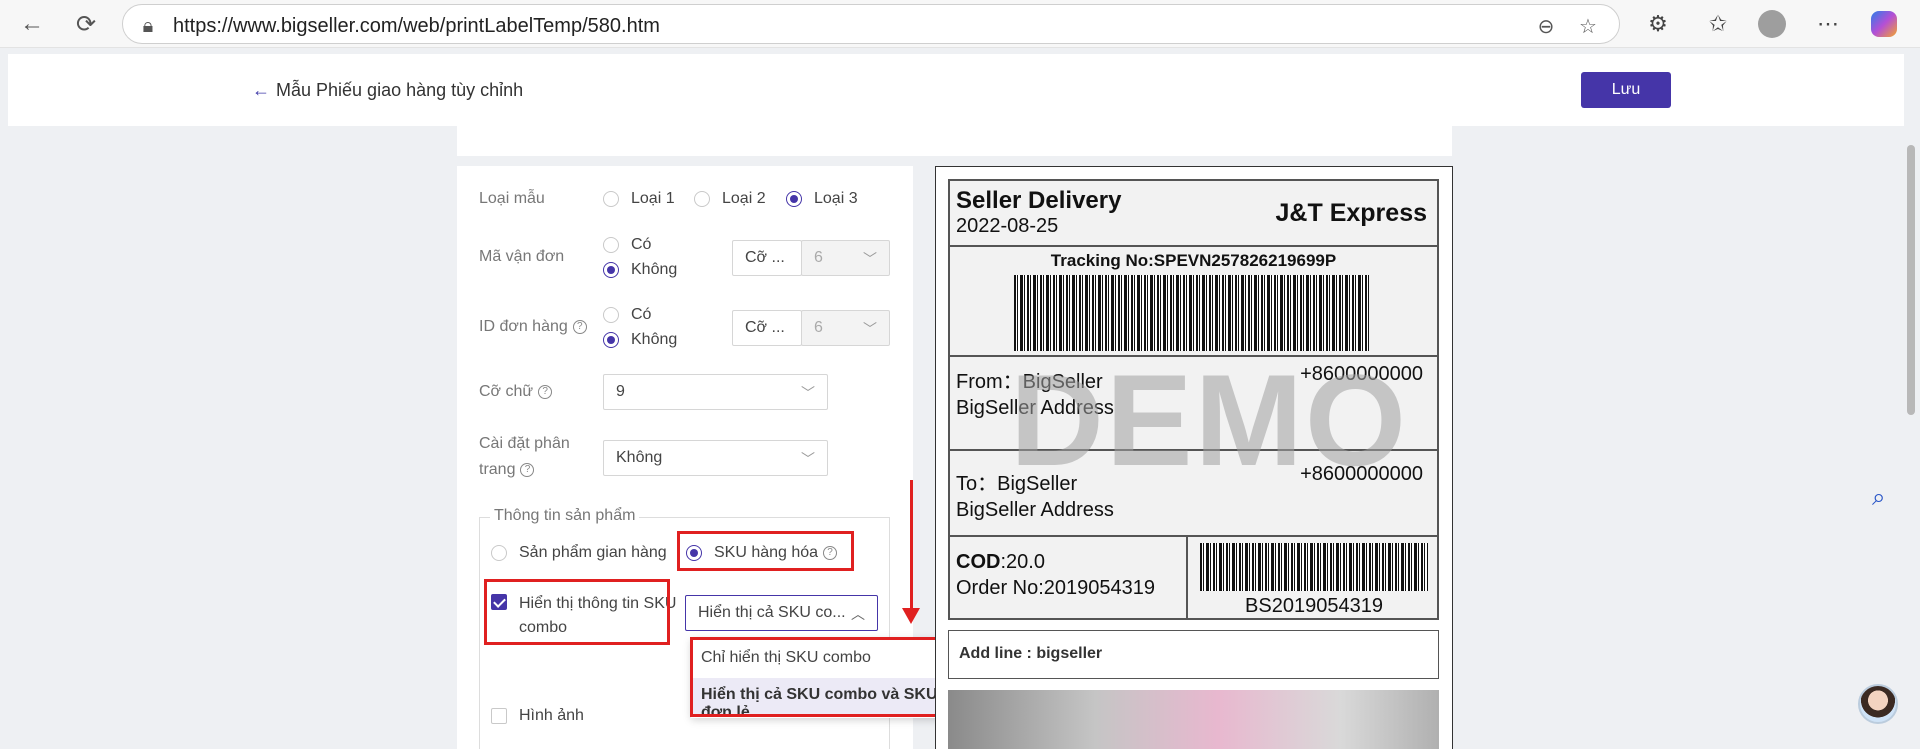  What do you see at coordinates (822, 199) in the screenshot?
I see `template-type-3-radio: Loại 3` at bounding box center [822, 199].